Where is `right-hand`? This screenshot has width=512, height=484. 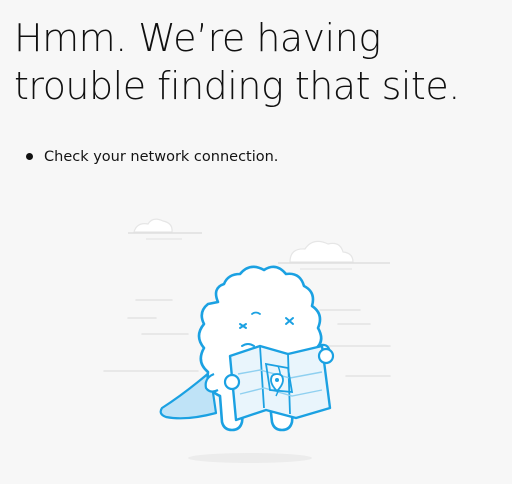
right-hand is located at coordinates (326, 356).